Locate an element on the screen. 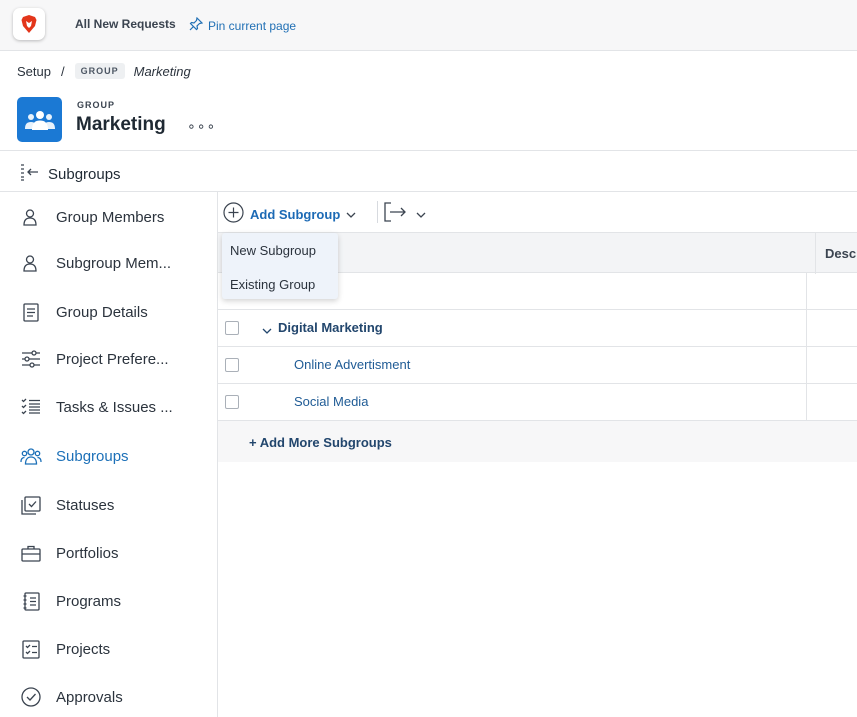  sidebar-item-group-details: Group Details is located at coordinates (84, 312).